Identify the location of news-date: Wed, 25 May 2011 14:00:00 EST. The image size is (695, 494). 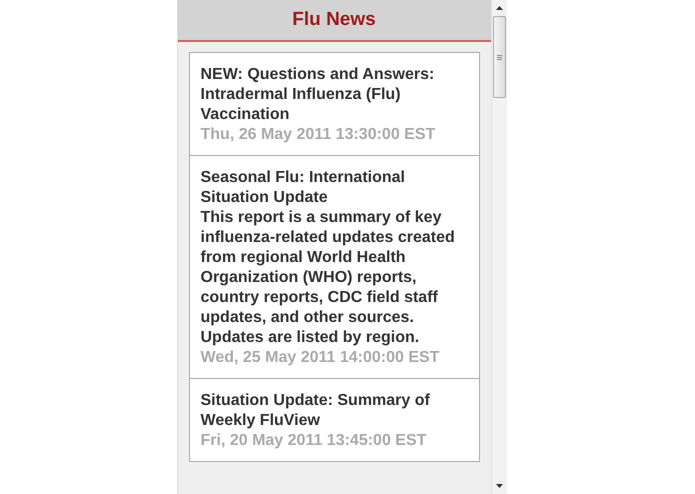
(320, 358).